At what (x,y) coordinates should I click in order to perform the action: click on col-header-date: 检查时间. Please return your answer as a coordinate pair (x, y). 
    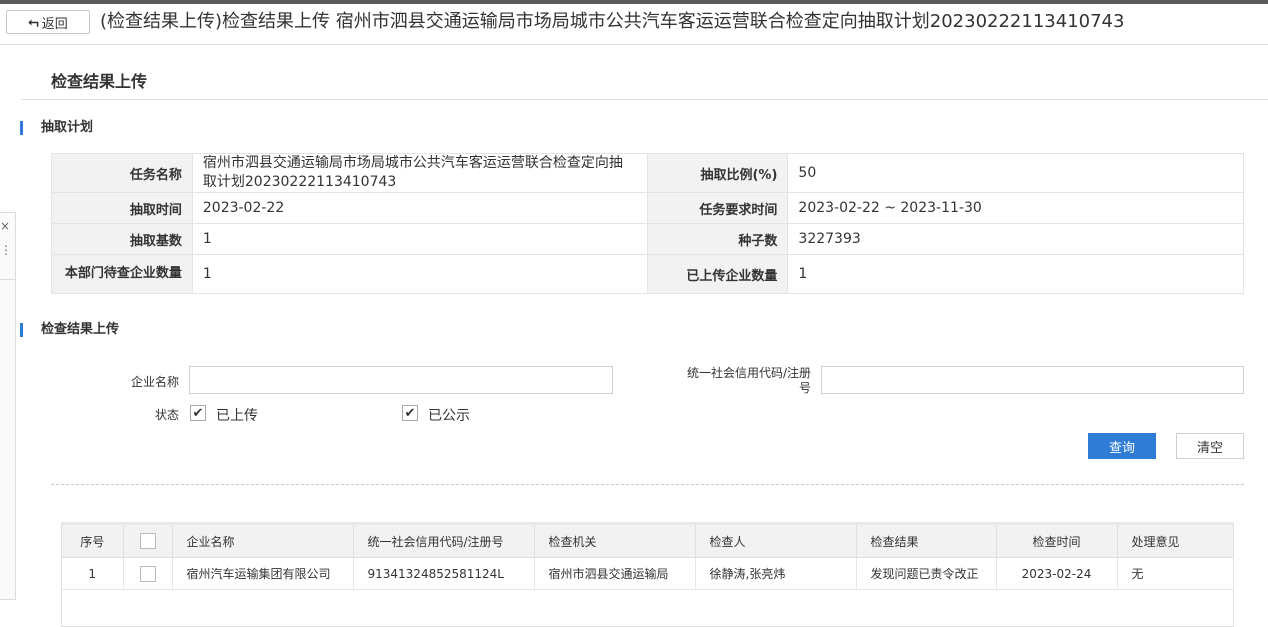
    Looking at the image, I should click on (1057, 541).